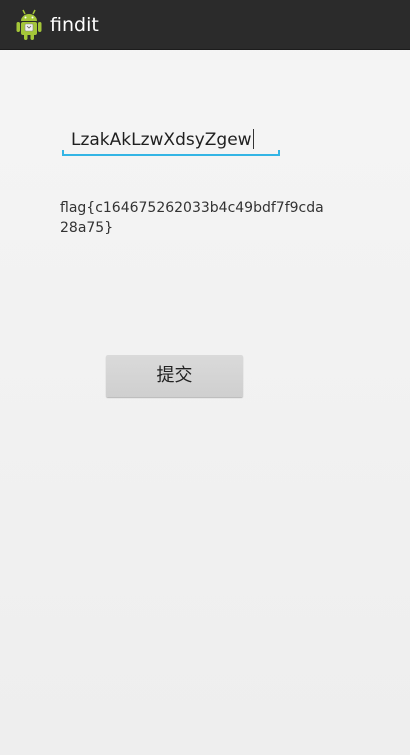 The width and height of the screenshot is (410, 755). What do you see at coordinates (171, 155) in the screenshot?
I see `text-input-underline` at bounding box center [171, 155].